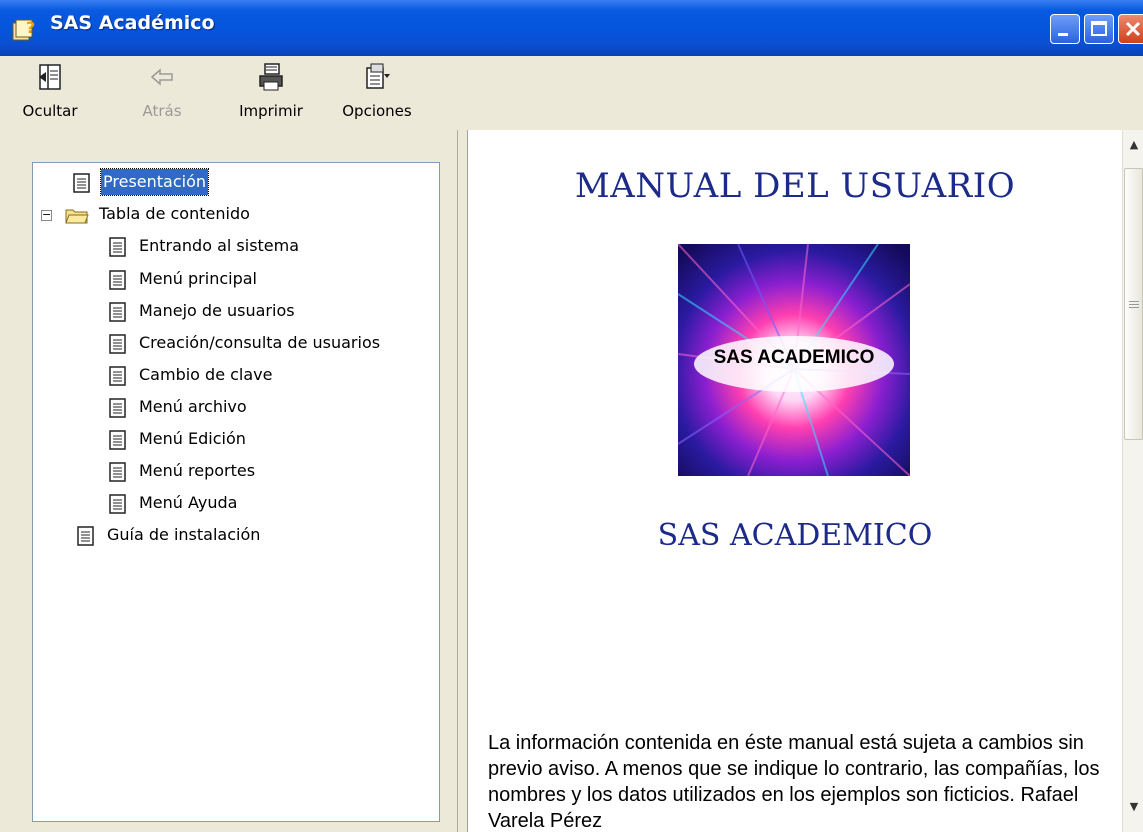 The height and width of the screenshot is (832, 1143). What do you see at coordinates (1133, 145) in the screenshot?
I see `scroll-up-arrow: ▲` at bounding box center [1133, 145].